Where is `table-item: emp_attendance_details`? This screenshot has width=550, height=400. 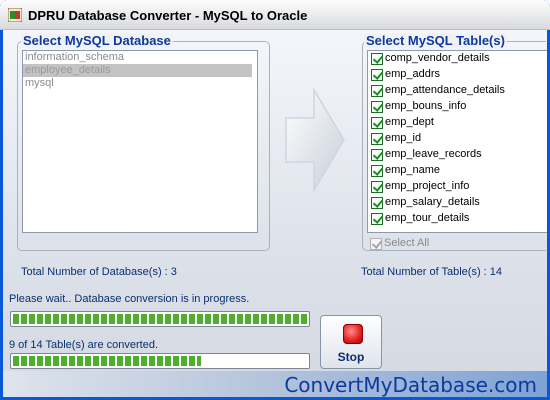
table-item: emp_attendance_details is located at coordinates (457, 91).